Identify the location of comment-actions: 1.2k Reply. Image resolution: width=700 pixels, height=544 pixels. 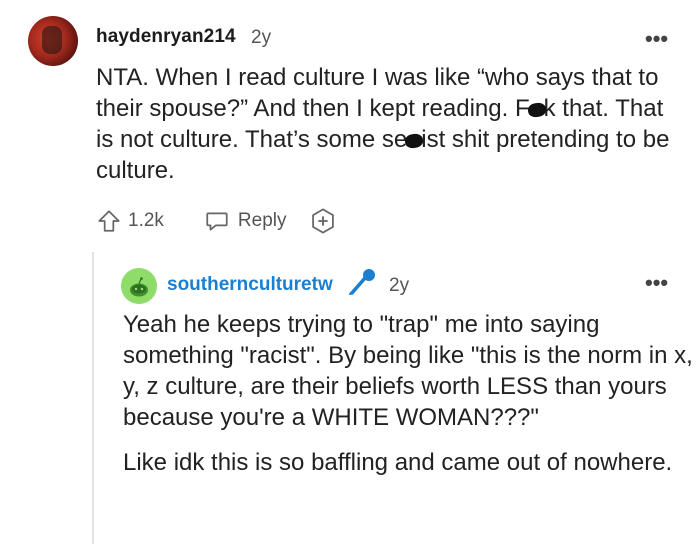
(216, 221).